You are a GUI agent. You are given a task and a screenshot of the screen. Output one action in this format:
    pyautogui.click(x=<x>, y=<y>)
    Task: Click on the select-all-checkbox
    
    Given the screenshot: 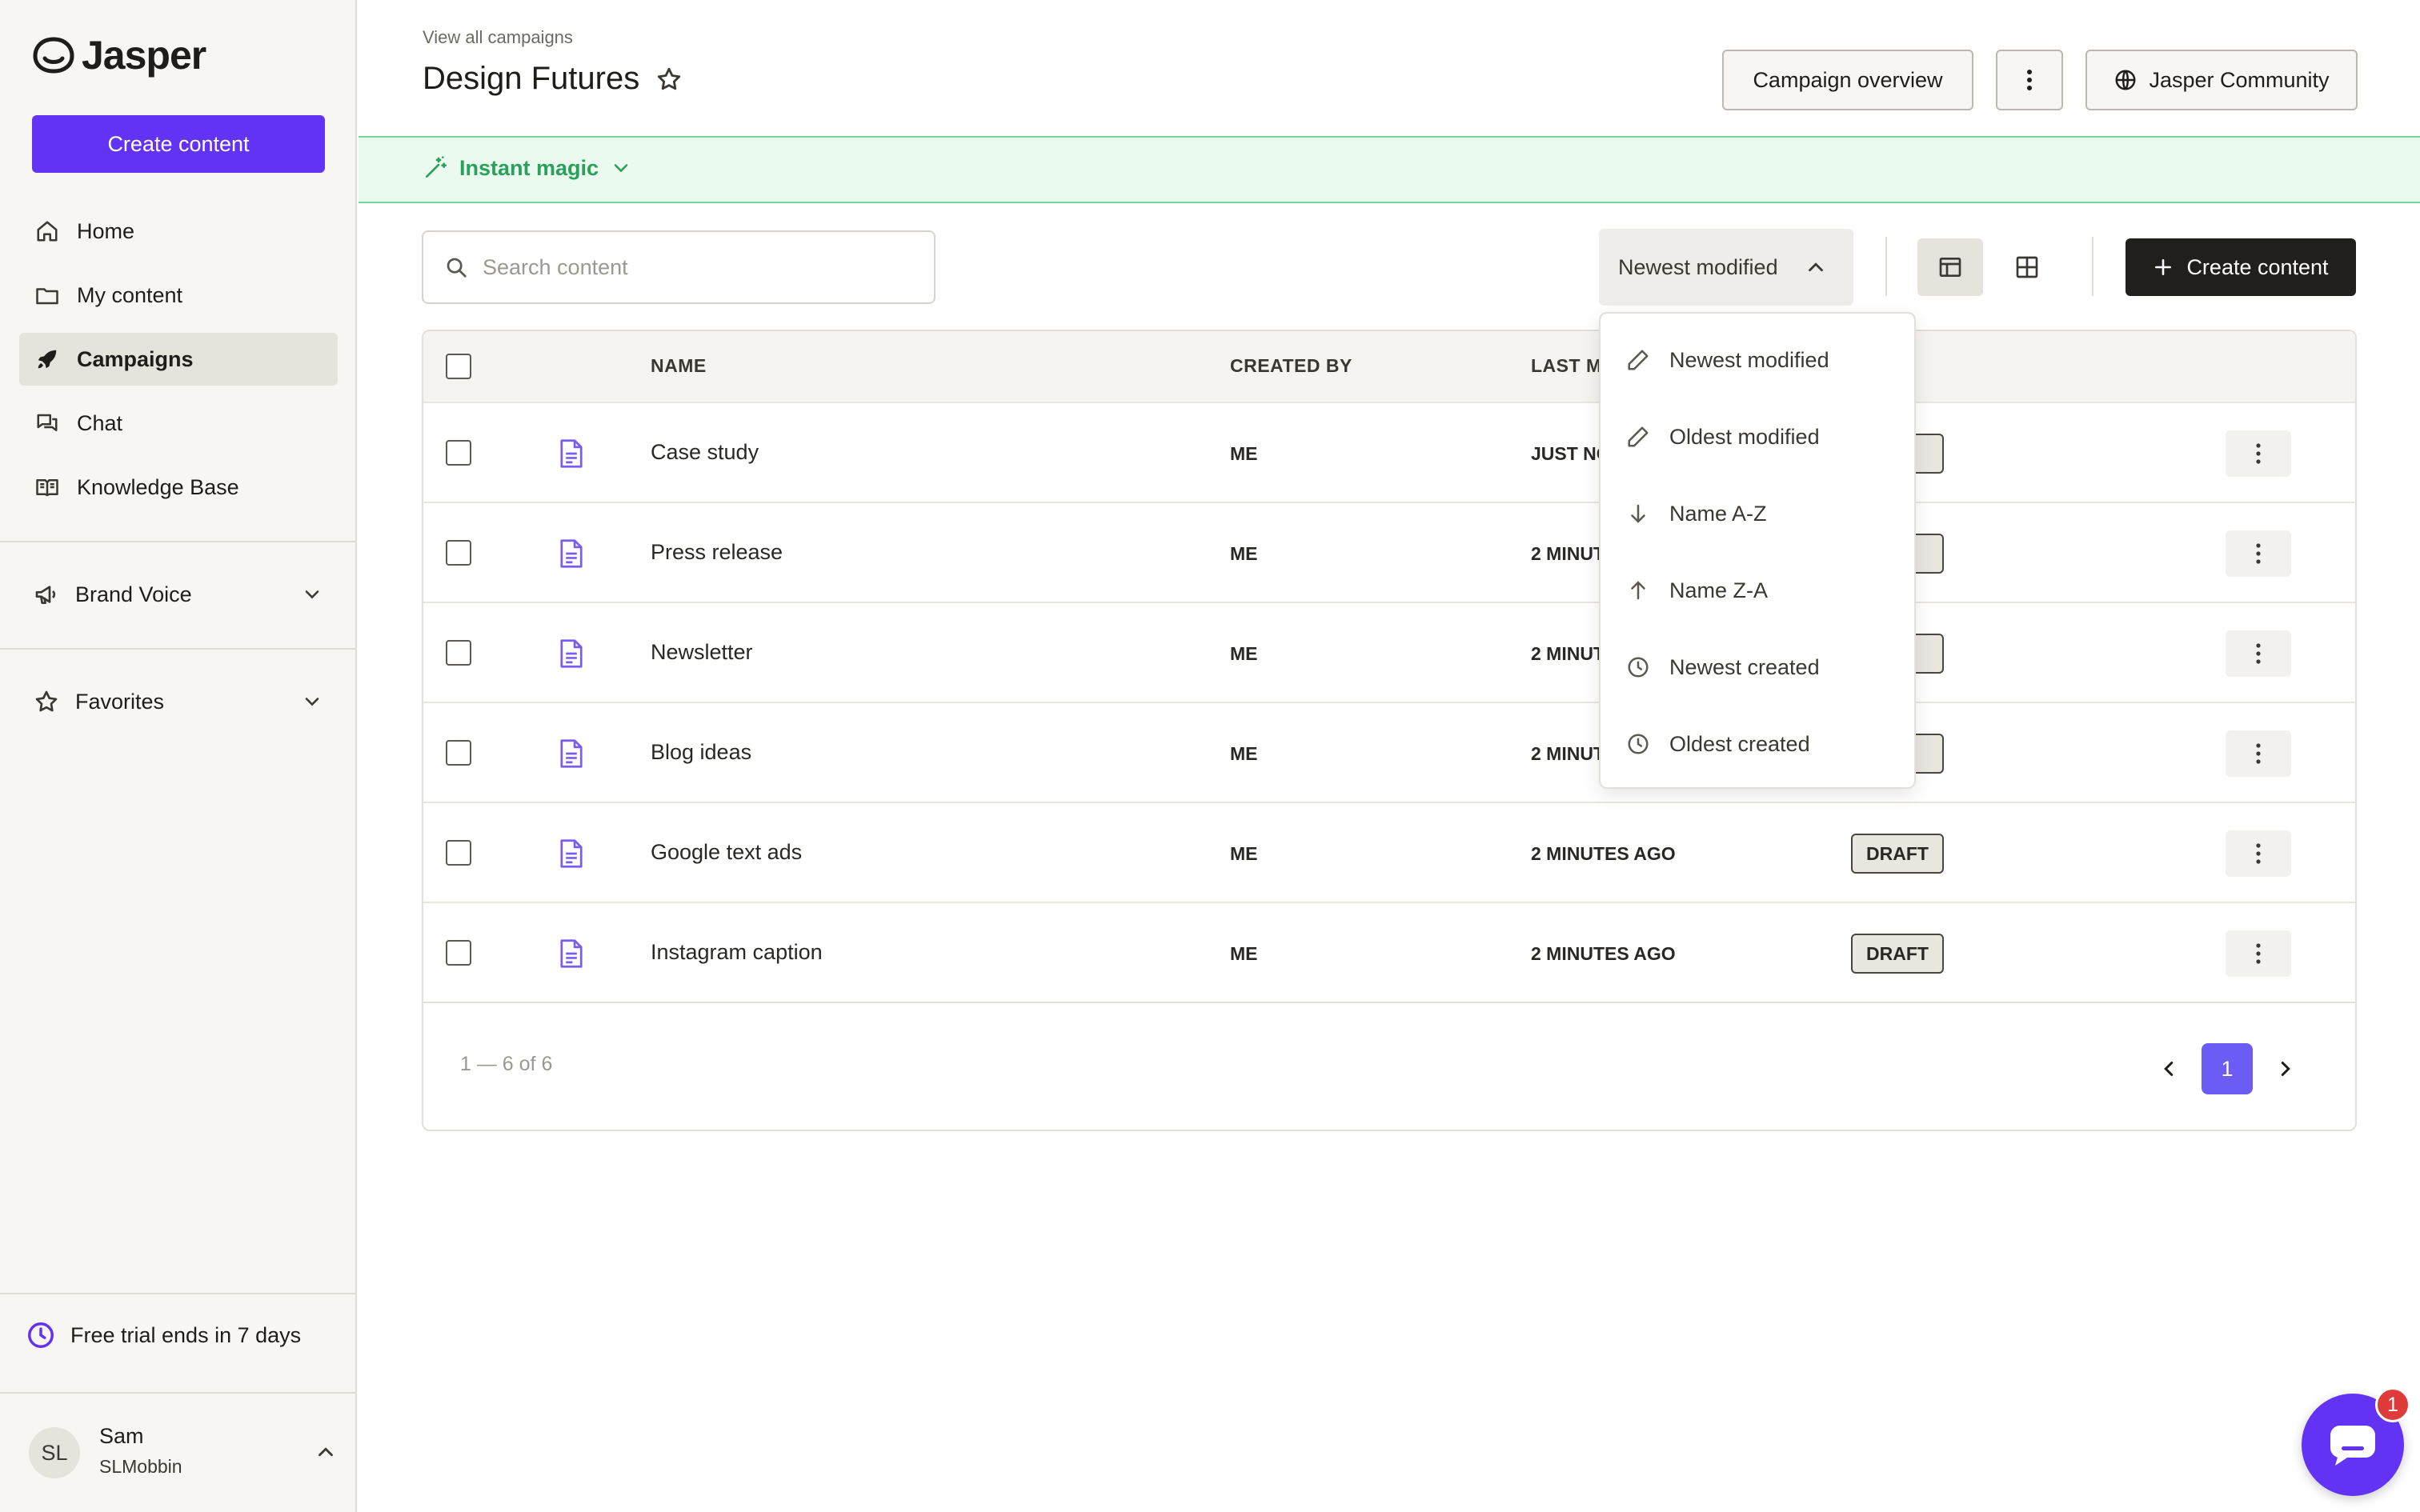 What is the action you would take?
    pyautogui.click(x=458, y=366)
    